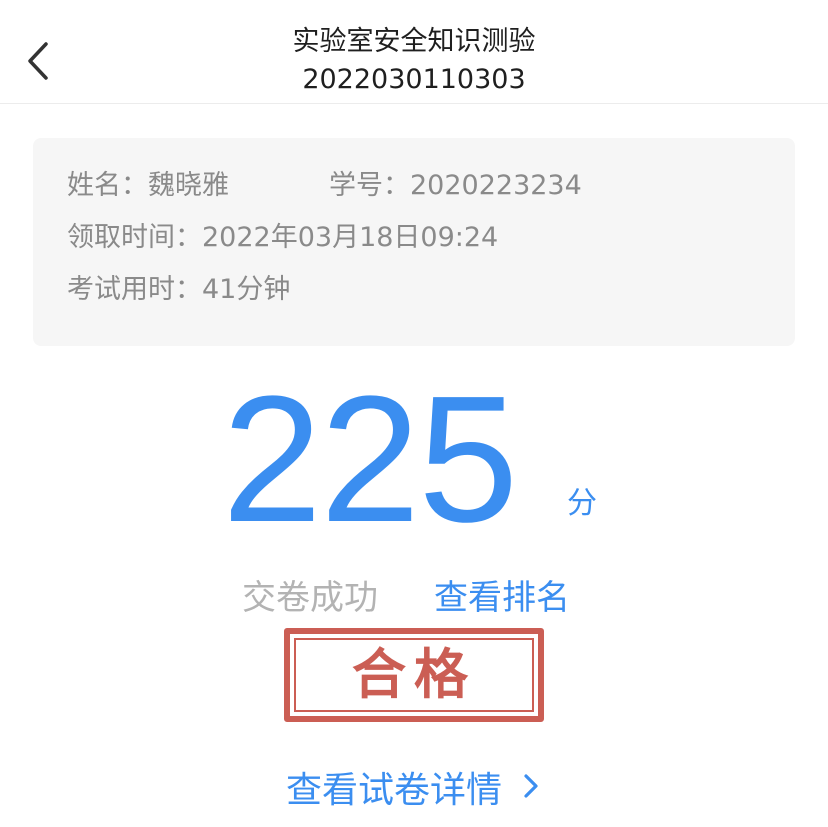  I want to click on name-value: 魏晓雅, so click(188, 185).